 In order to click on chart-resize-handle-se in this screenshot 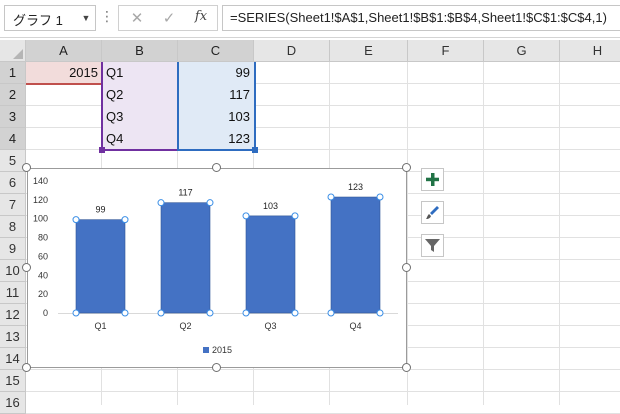, I will do `click(406, 367)`.